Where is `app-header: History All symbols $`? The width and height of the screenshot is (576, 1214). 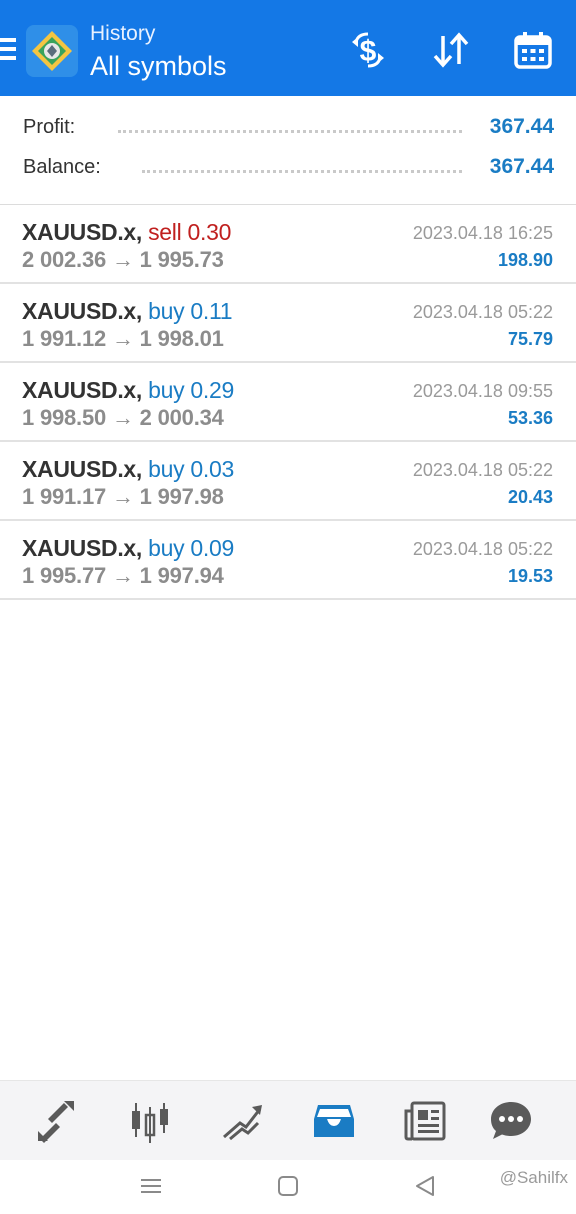
app-header: History All symbols $ is located at coordinates (288, 48).